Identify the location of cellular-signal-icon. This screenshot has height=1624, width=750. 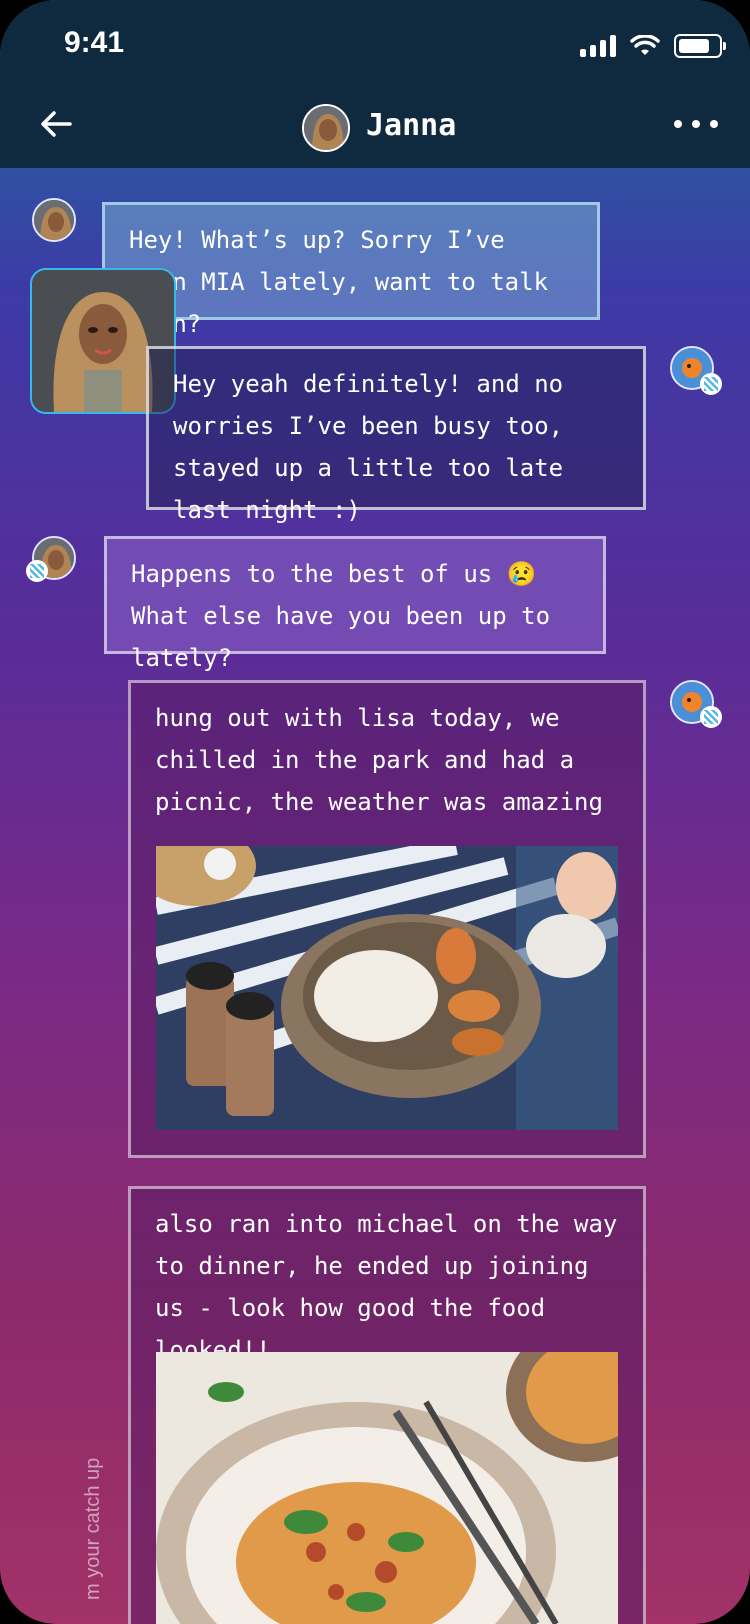
(598, 46).